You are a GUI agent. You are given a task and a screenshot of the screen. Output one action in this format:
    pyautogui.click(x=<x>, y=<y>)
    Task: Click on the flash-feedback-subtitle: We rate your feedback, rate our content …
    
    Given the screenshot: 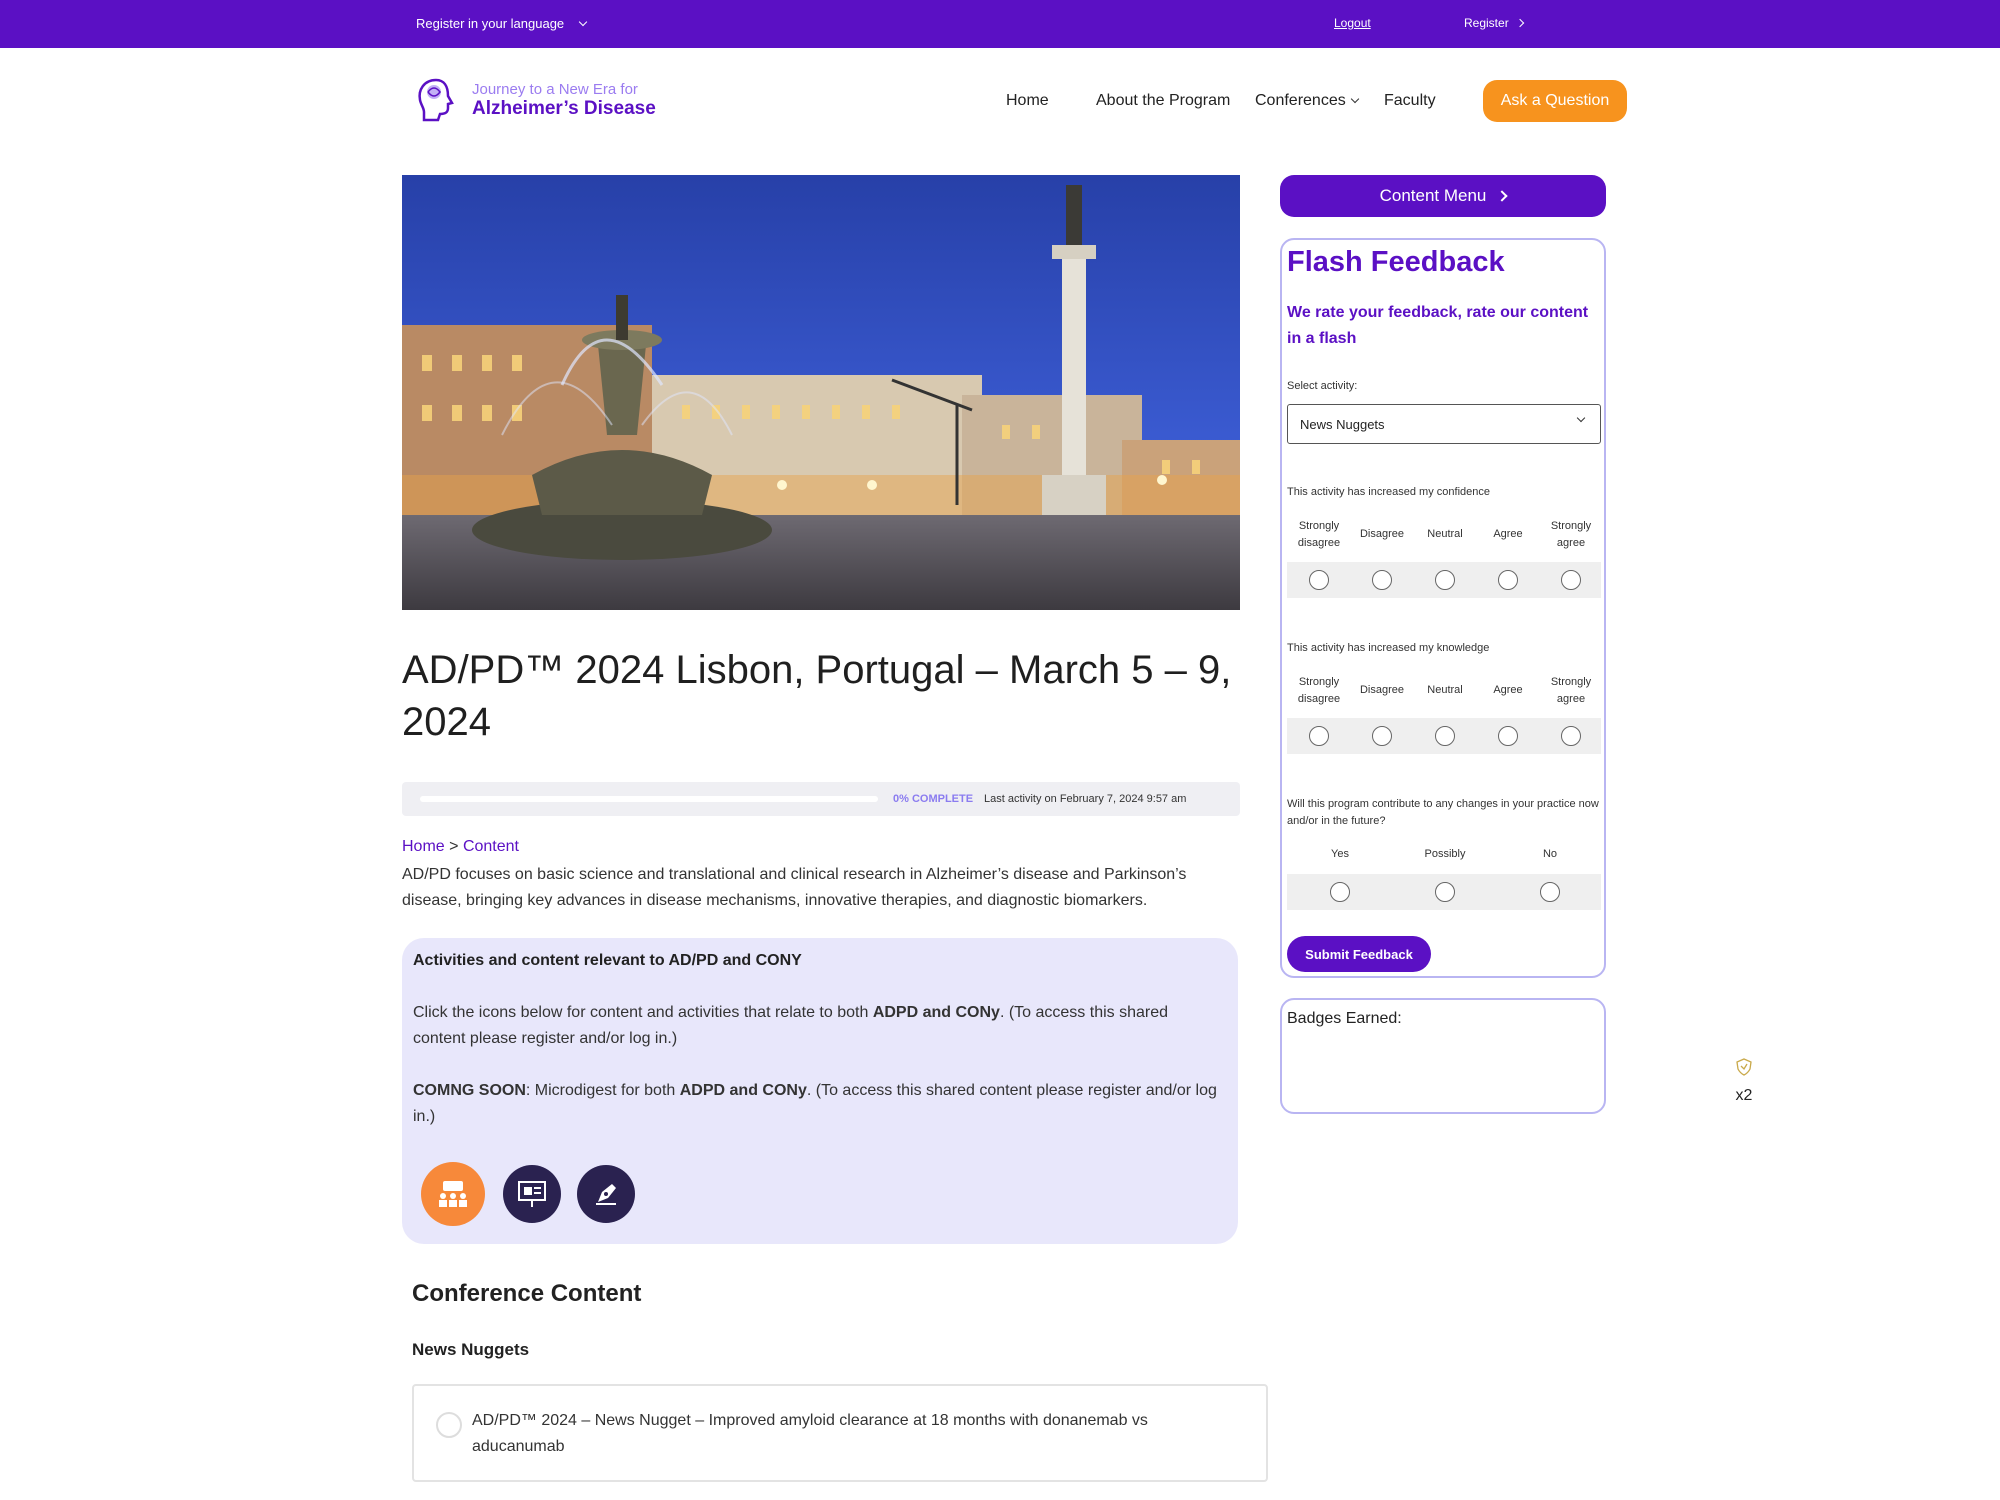 What is the action you would take?
    pyautogui.click(x=1438, y=325)
    